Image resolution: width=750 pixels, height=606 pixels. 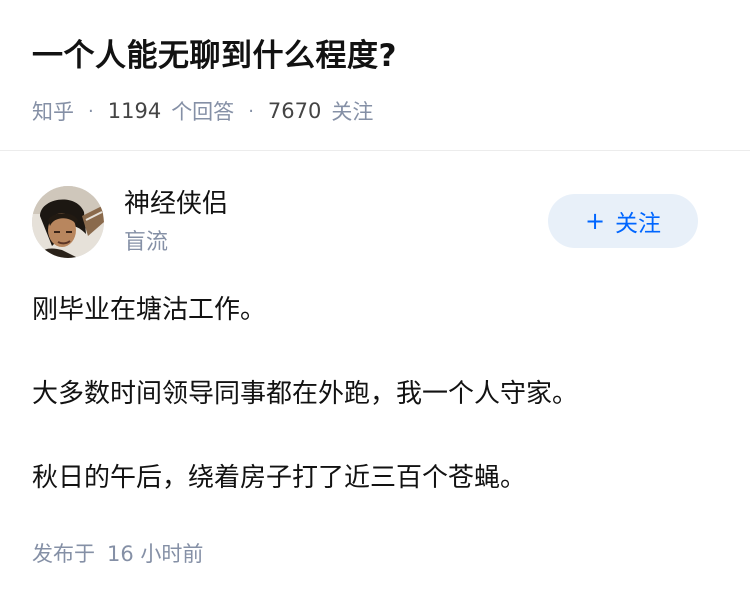 I want to click on question-header: 一个人能无聊到什么程度? 知乎 · 1194 个回答 · 7670 关注, so click(x=377, y=79).